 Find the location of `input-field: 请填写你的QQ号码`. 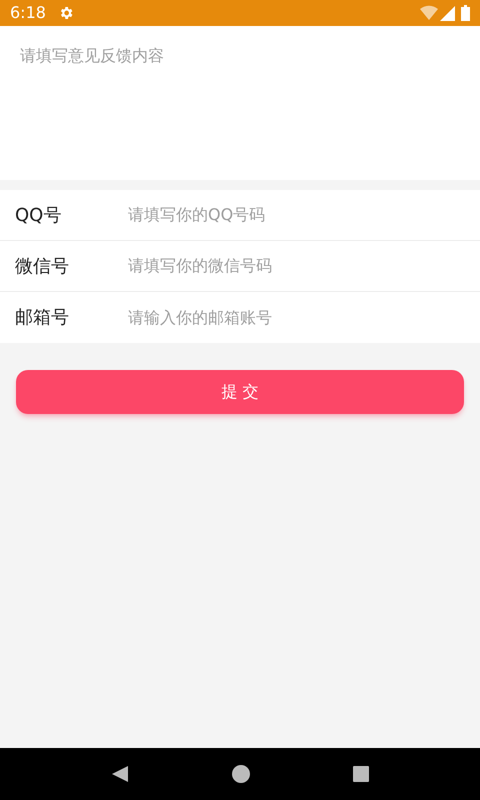

input-field: 请填写你的QQ号码 is located at coordinates (296, 215).